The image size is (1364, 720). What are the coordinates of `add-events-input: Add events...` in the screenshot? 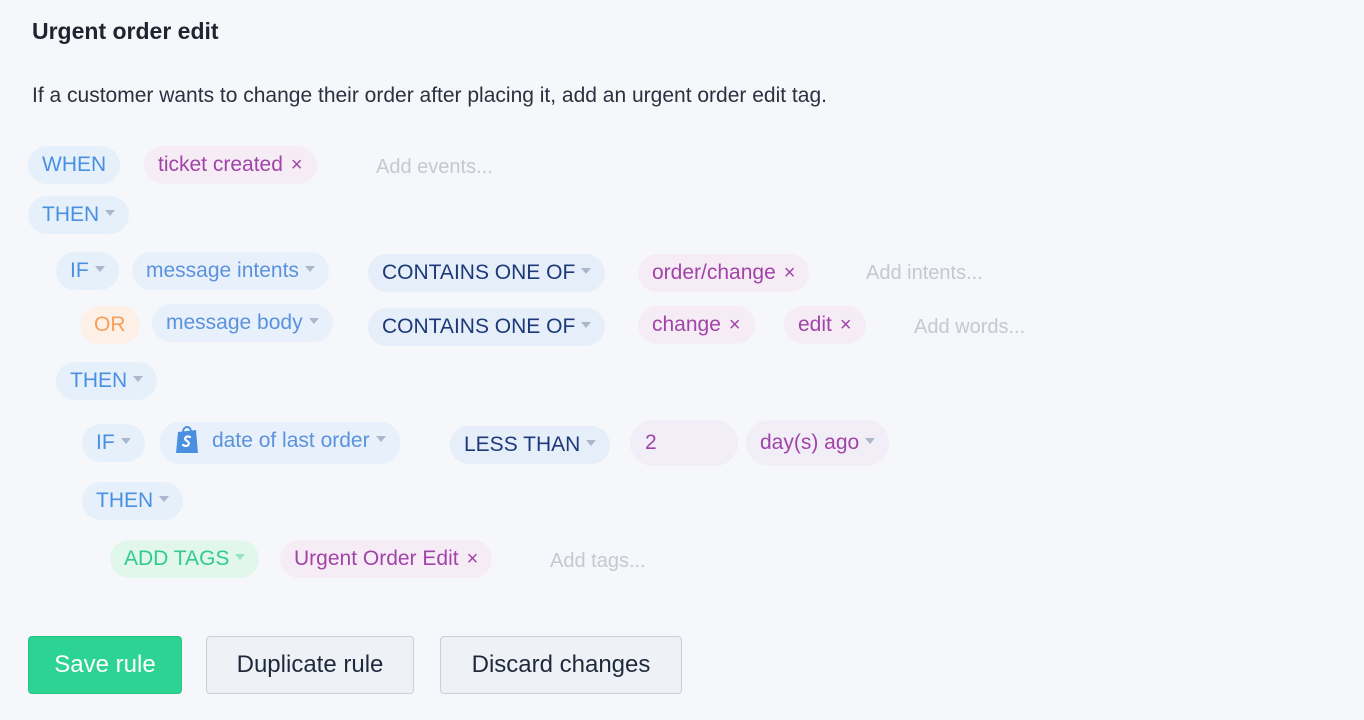 It's located at (434, 167).